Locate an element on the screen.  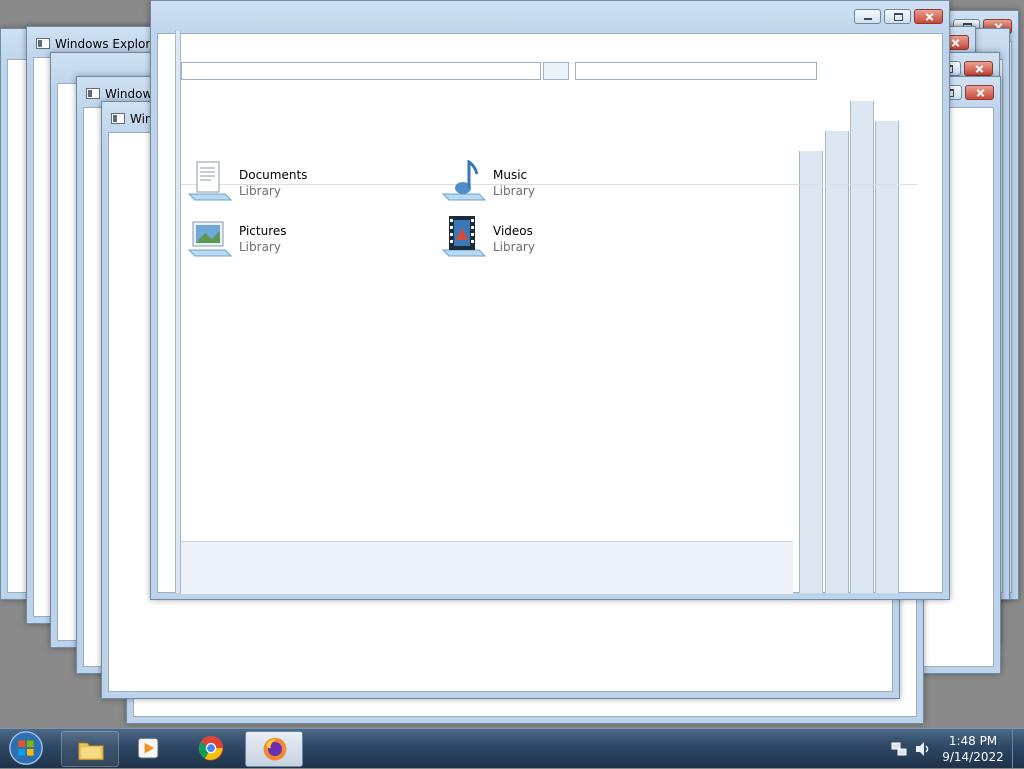
music-library-icon is located at coordinates (464, 180).